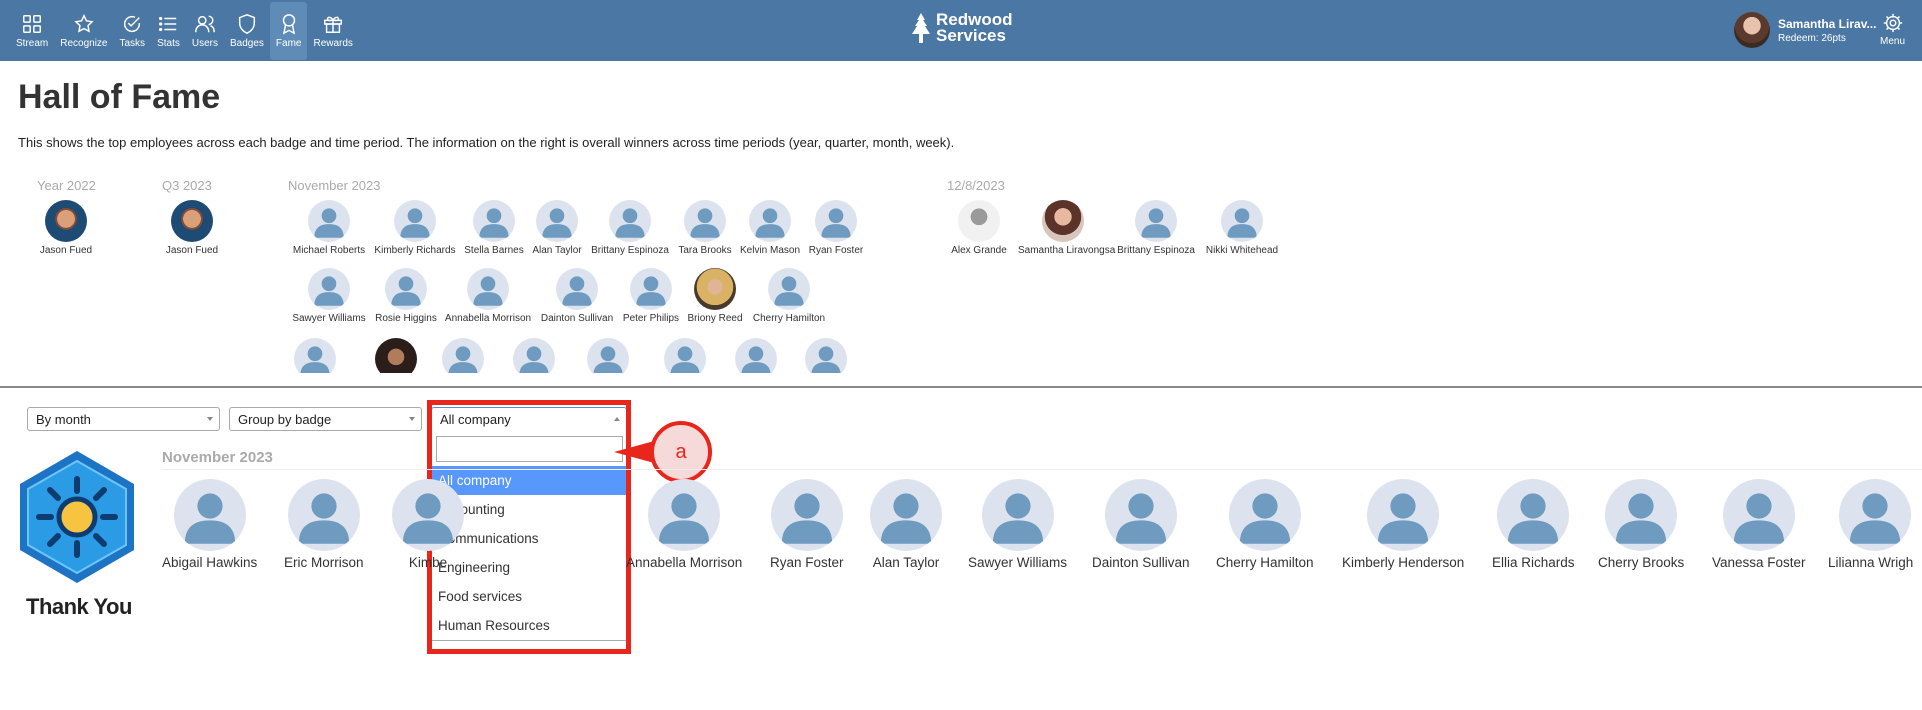  I want to click on menu-label: Menu, so click(1893, 41).